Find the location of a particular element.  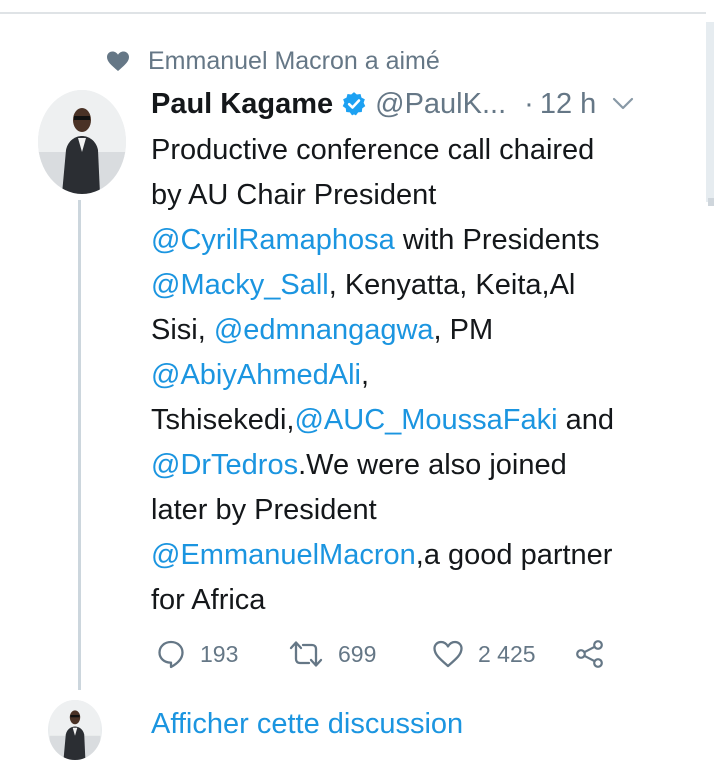

verified-badge-icon is located at coordinates (354, 104).